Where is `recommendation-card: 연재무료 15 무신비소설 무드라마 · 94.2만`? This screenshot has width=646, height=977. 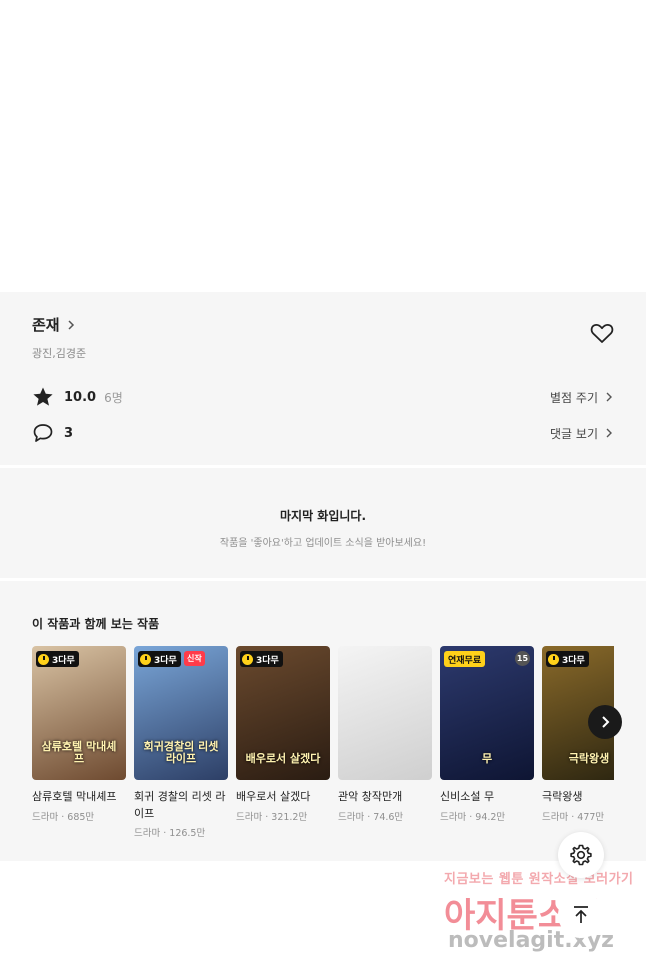
recommendation-card: 연재무료 15 무신비소설 무드라마 · 94.2만 is located at coordinates (487, 734).